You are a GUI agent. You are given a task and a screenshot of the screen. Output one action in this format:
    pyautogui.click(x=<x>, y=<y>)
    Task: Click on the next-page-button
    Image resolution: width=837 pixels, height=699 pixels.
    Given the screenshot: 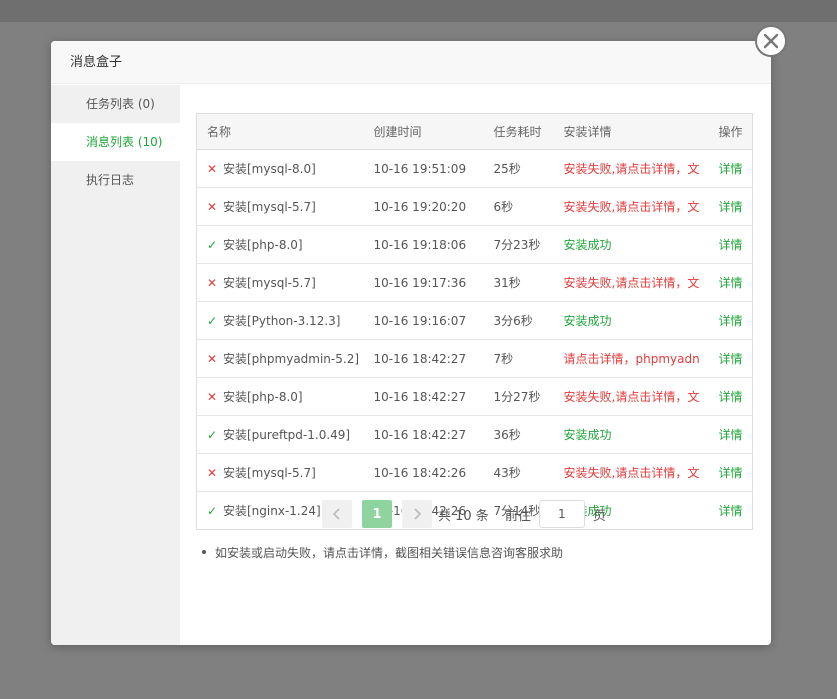 What is the action you would take?
    pyautogui.click(x=417, y=514)
    